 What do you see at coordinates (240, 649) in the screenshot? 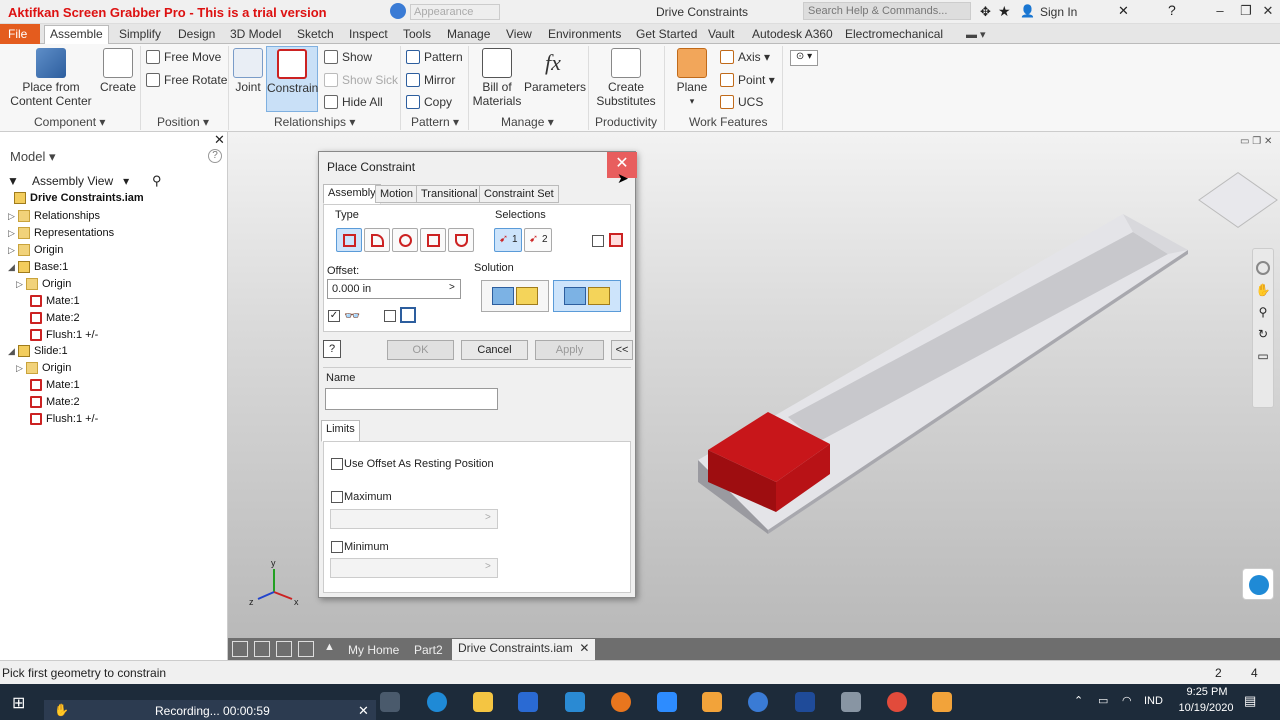
I see `cascade-icon` at bounding box center [240, 649].